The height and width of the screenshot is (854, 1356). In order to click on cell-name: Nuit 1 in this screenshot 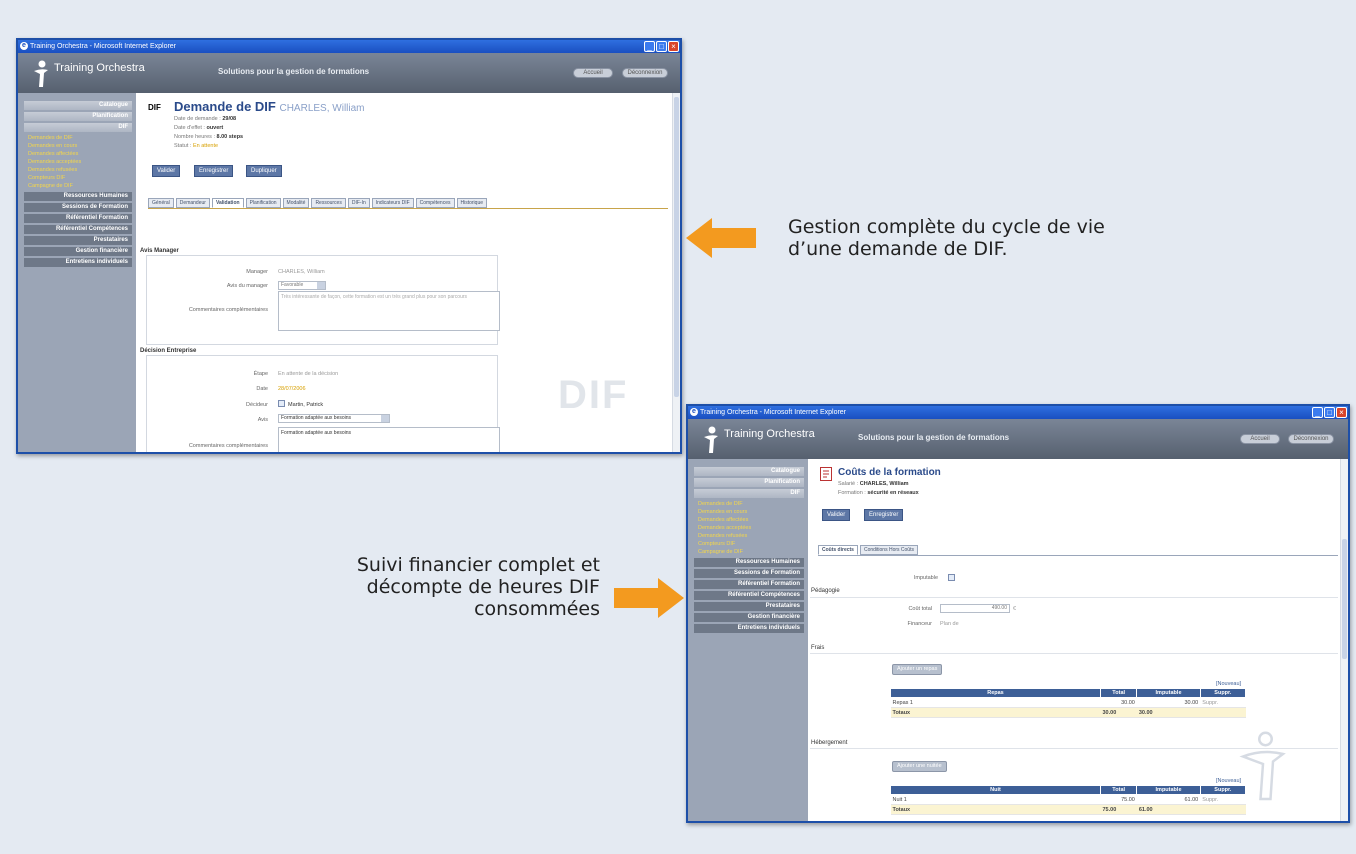, I will do `click(995, 799)`.